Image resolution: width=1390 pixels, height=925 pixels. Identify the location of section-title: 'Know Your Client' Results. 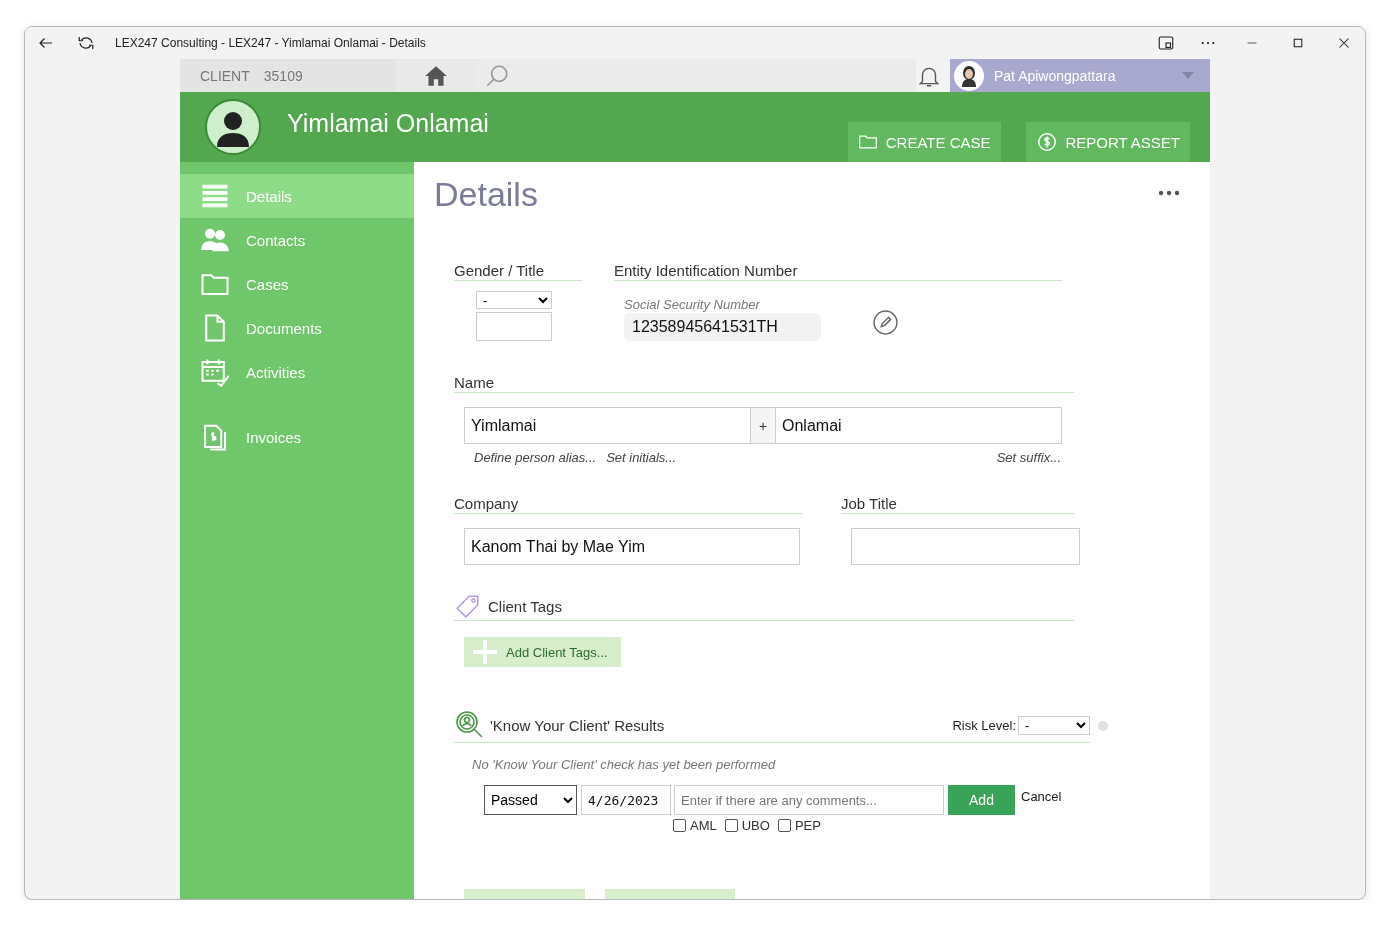
(577, 725).